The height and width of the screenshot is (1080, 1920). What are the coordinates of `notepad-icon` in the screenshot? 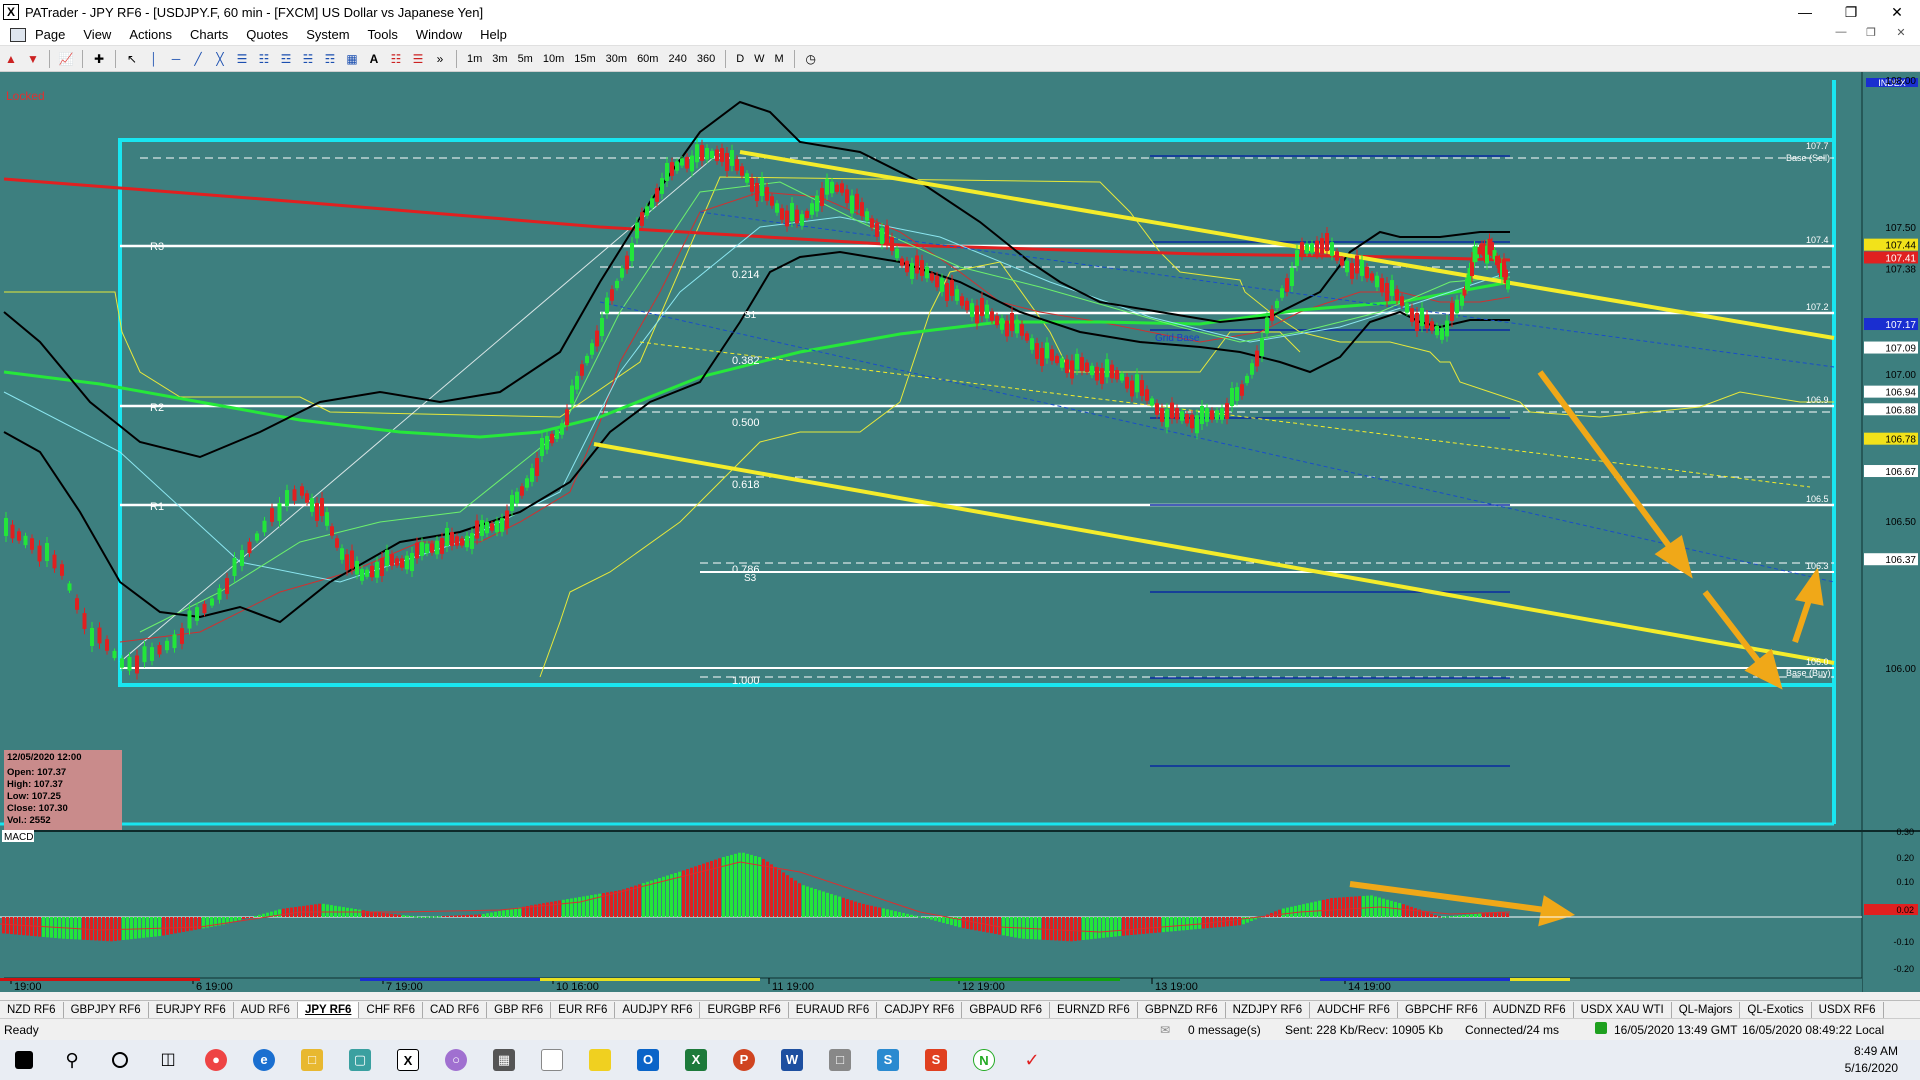 It's located at (552, 1060).